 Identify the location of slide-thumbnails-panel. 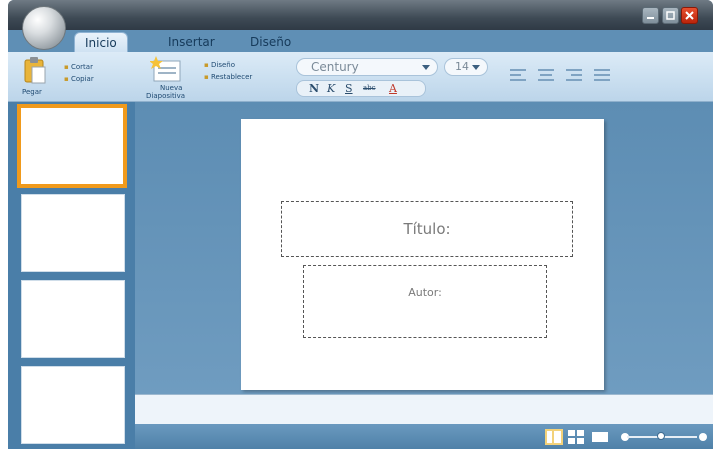
(71, 275).